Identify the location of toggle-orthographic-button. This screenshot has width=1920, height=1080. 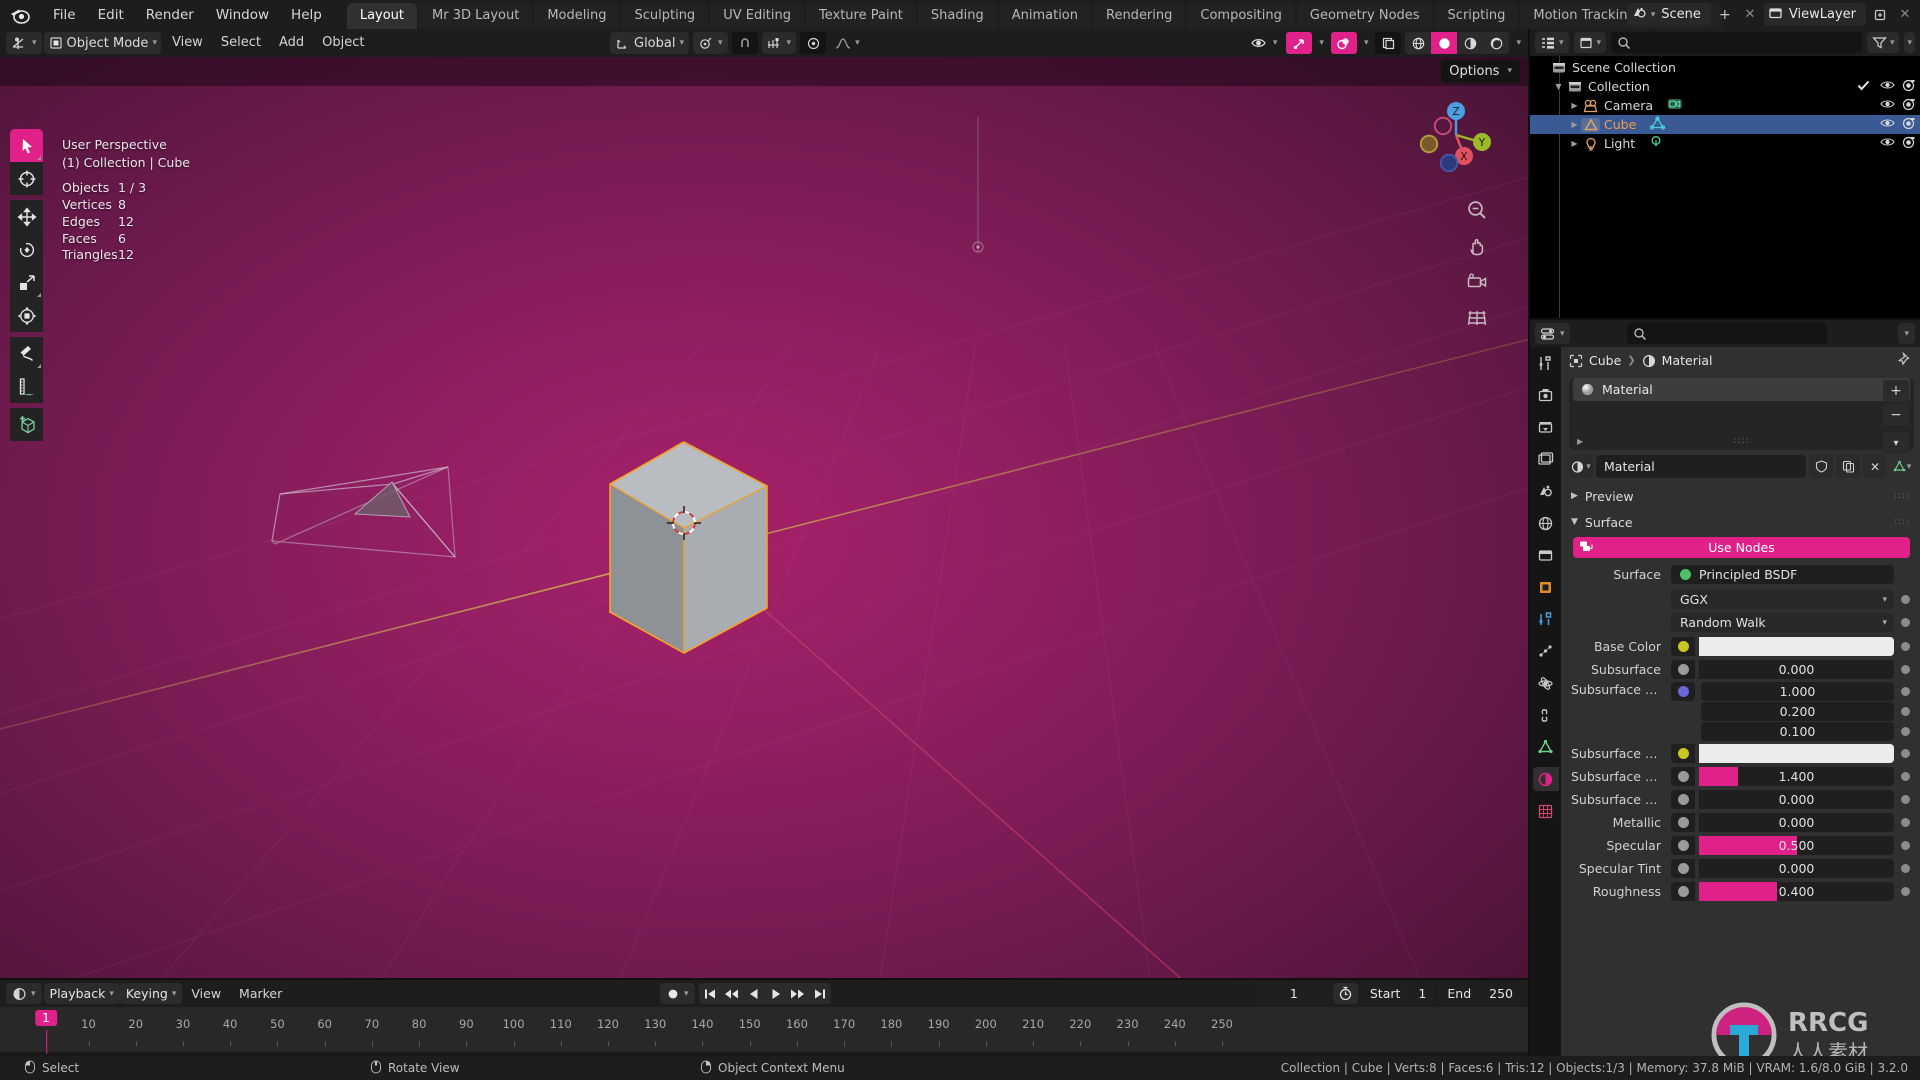
(1477, 318).